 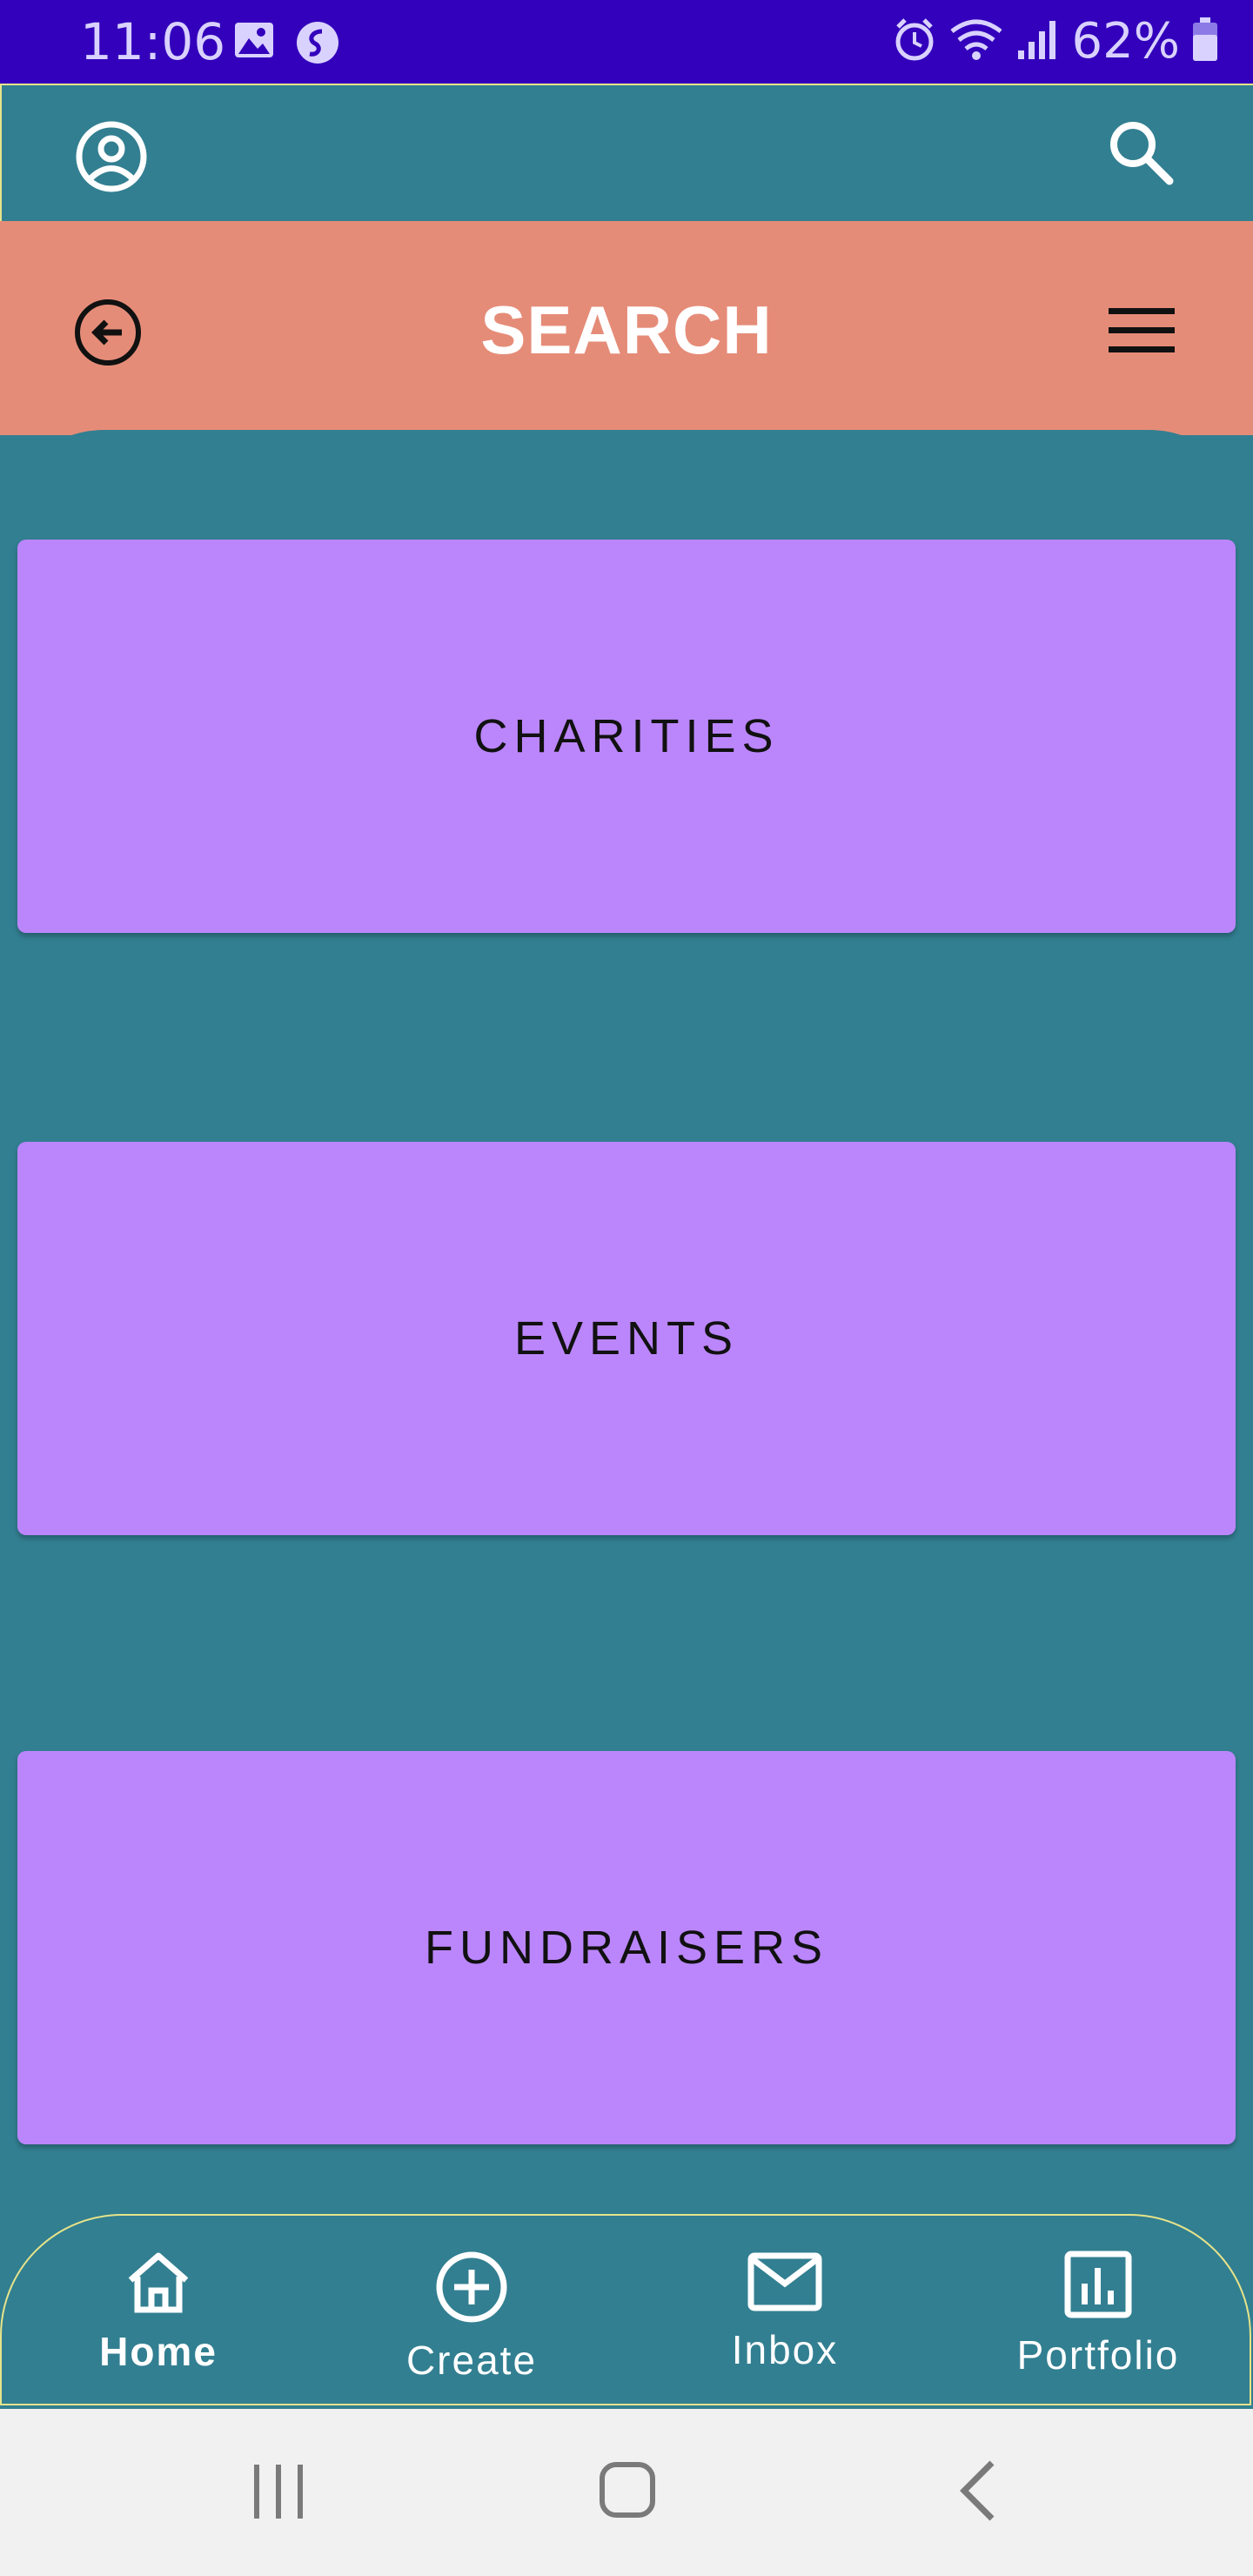 What do you see at coordinates (784, 2284) in the screenshot?
I see `mail-icon` at bounding box center [784, 2284].